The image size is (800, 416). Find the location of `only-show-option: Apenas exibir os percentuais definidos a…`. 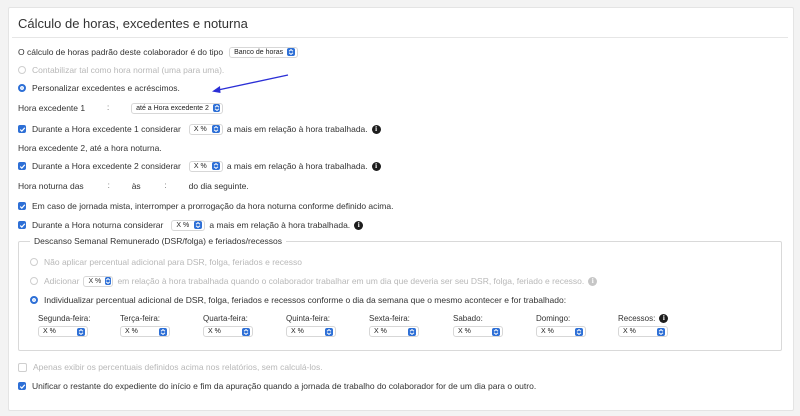

only-show-option: Apenas exibir os percentuais definidos a… is located at coordinates (170, 367).